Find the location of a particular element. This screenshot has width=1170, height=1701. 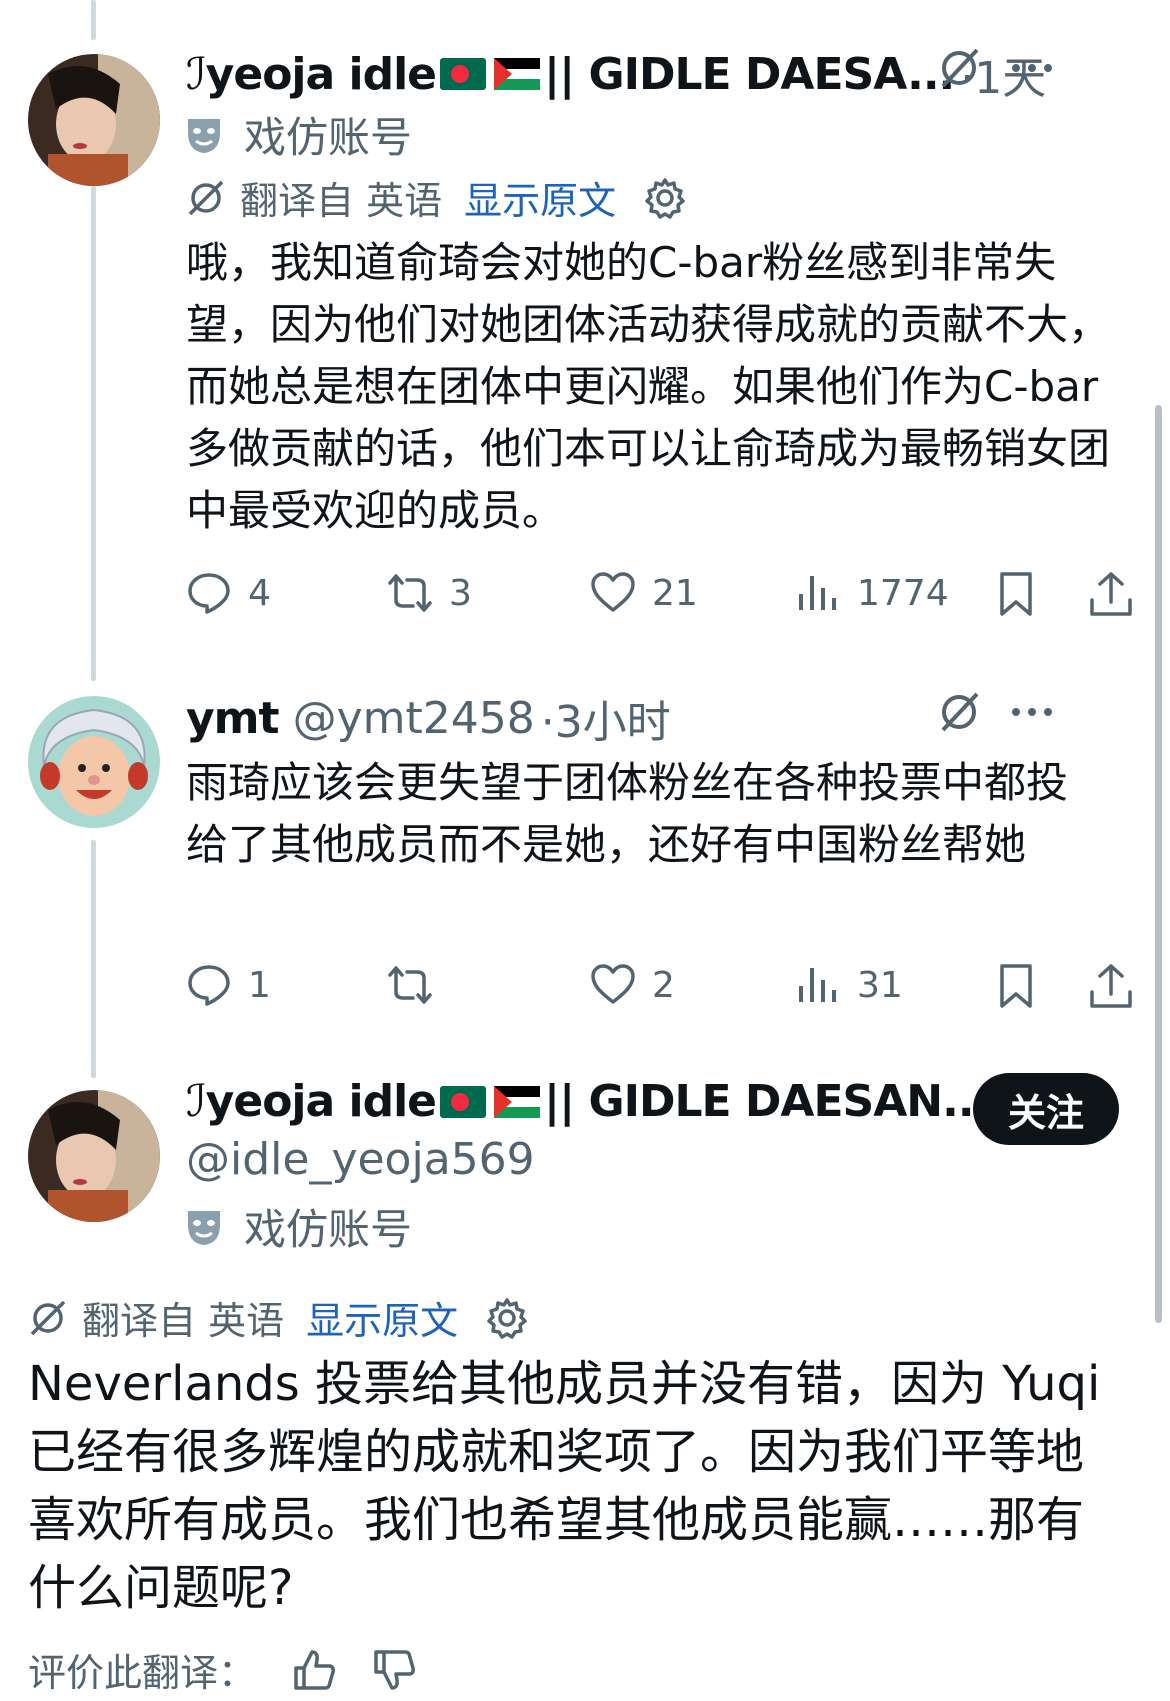

repost-button is located at coordinates (418, 985).